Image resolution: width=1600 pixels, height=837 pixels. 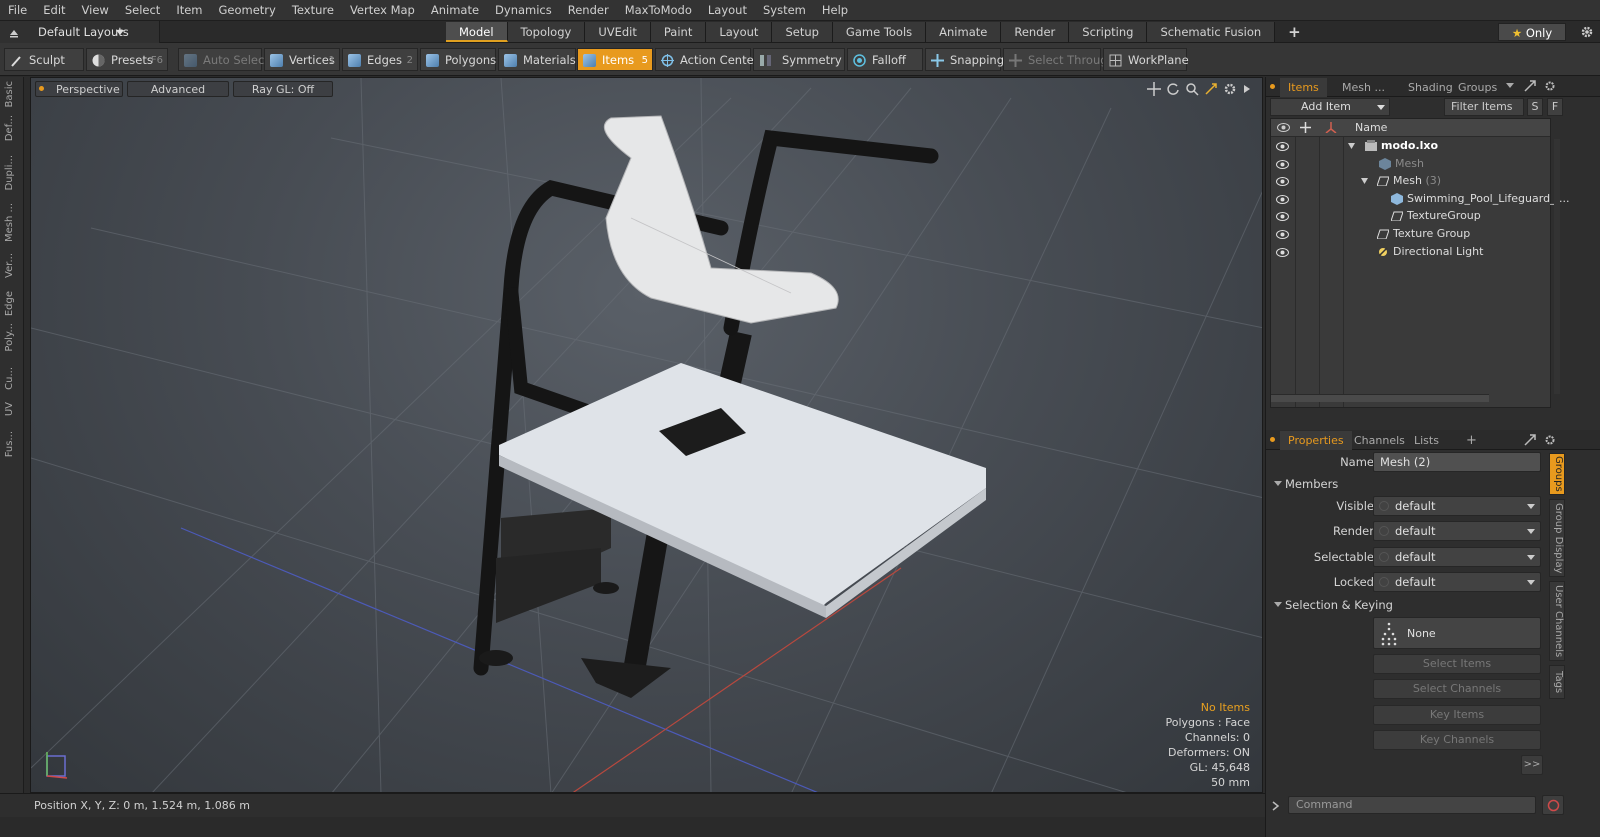 What do you see at coordinates (1146, 59) in the screenshot?
I see `workplane-button: WorkPlane` at bounding box center [1146, 59].